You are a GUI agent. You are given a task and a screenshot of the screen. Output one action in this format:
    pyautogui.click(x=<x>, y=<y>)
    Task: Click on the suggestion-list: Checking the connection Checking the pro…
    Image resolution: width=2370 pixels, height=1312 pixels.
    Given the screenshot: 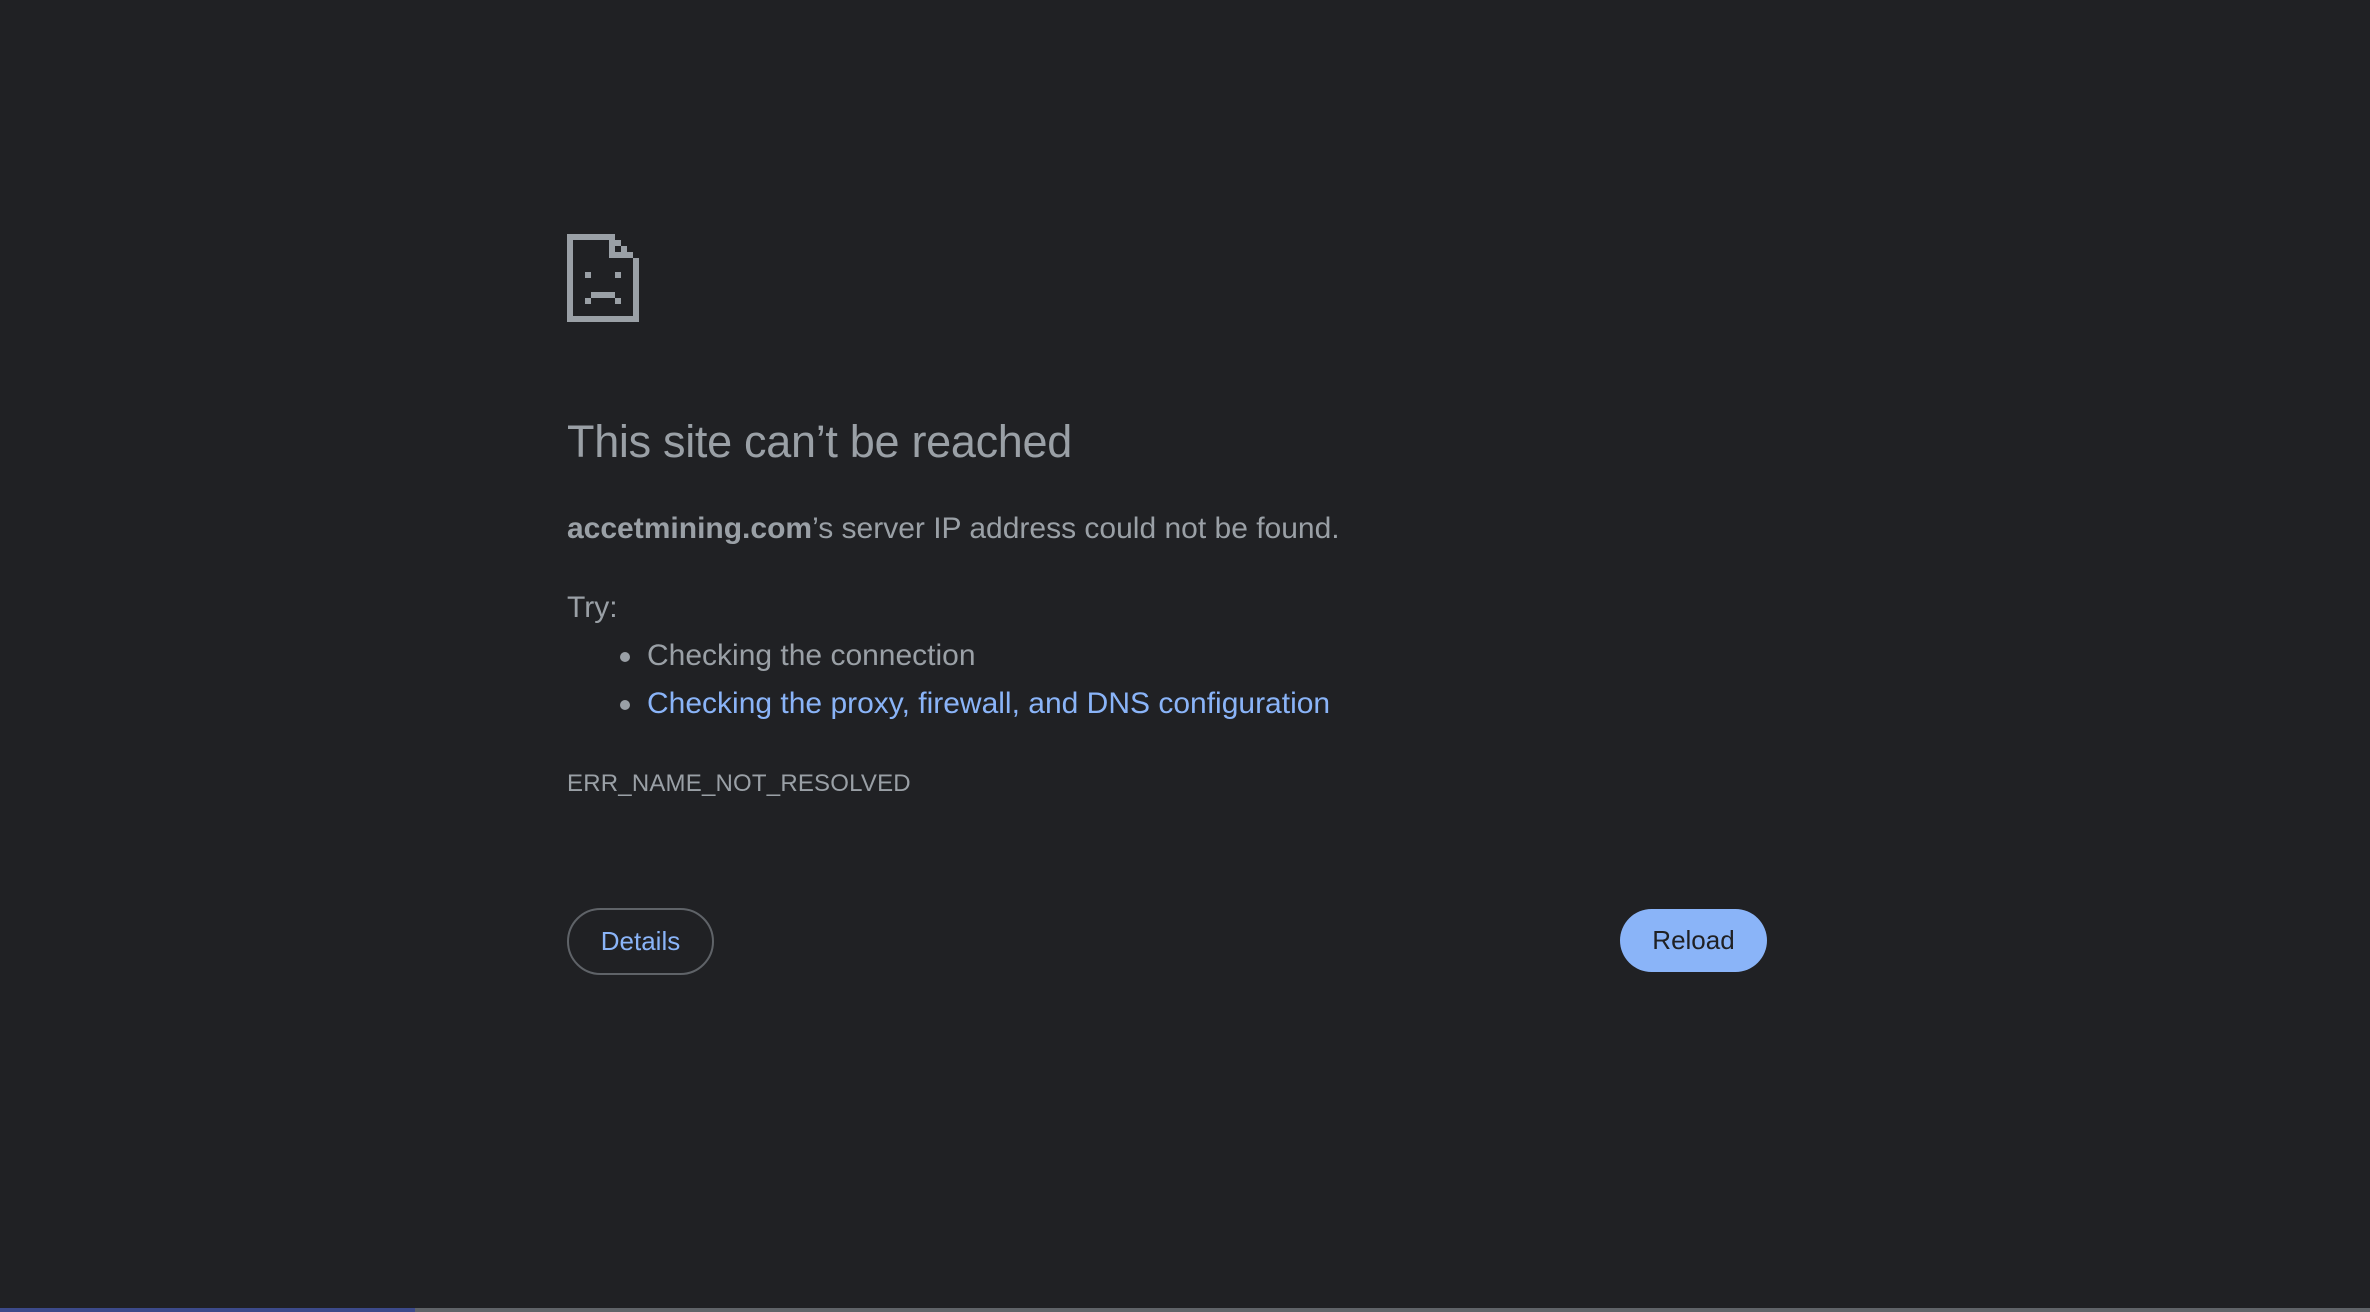 What is the action you would take?
    pyautogui.click(x=948, y=680)
    